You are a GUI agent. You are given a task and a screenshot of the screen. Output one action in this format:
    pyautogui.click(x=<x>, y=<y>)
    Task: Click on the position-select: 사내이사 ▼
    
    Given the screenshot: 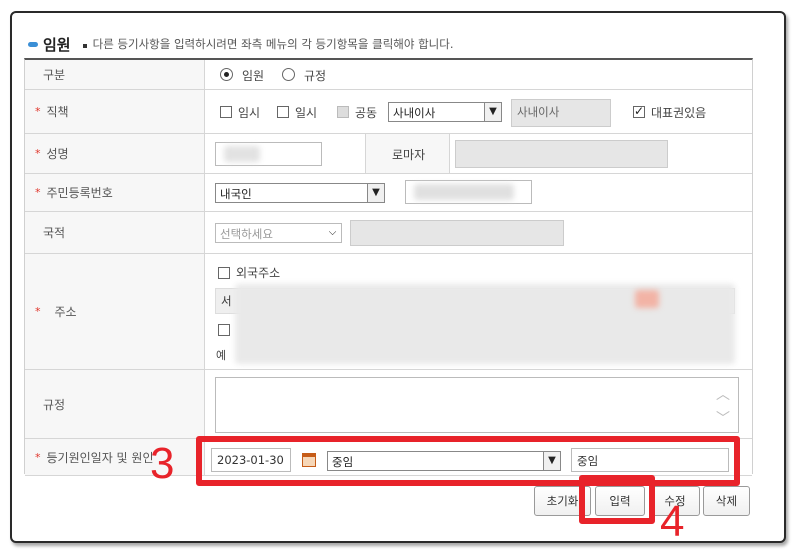 What is the action you would take?
    pyautogui.click(x=445, y=112)
    